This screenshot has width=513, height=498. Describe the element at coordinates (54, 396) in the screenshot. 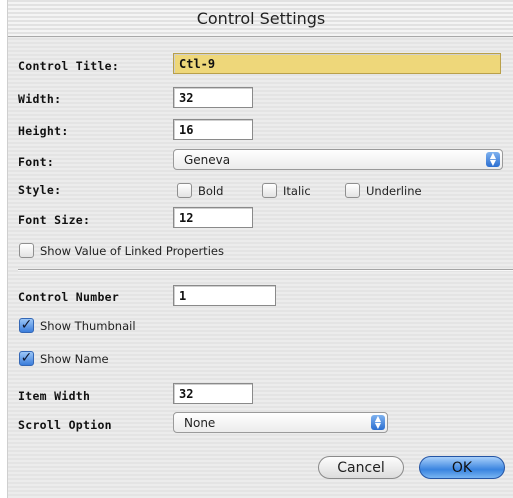

I see `item-width-label: Item Width` at that location.